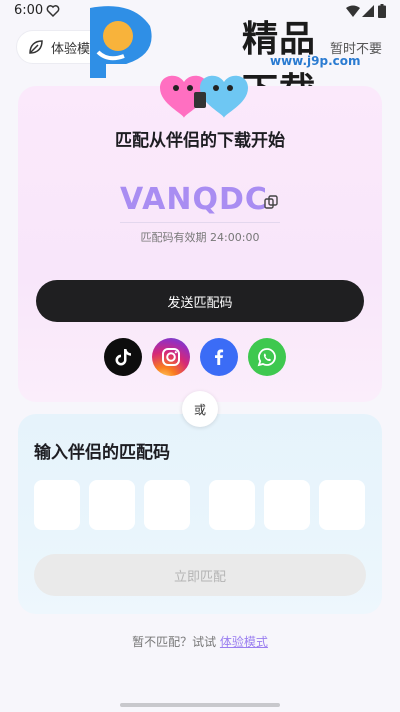 This screenshot has height=712, width=400. I want to click on or-divider: 或, so click(200, 409).